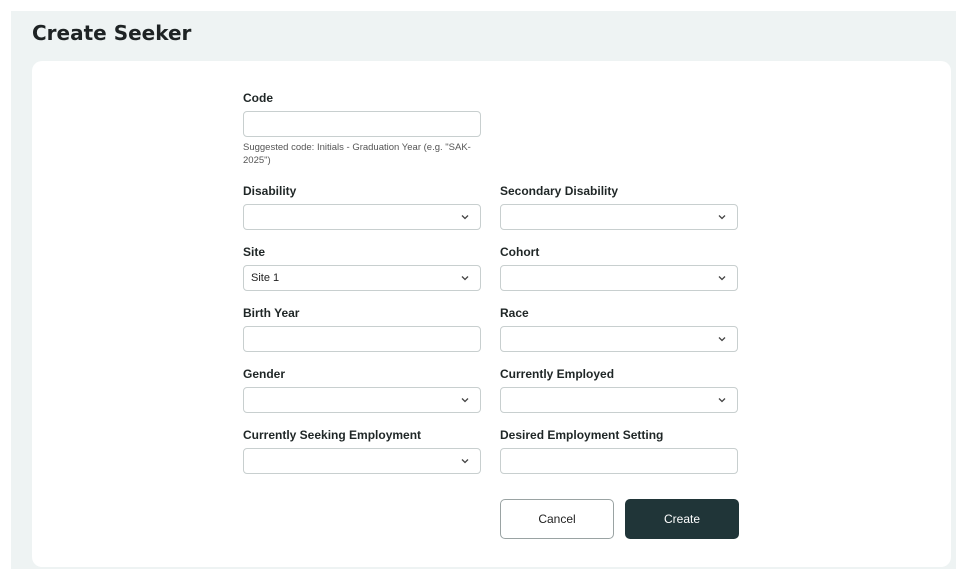 Image resolution: width=956 pixels, height=569 pixels. What do you see at coordinates (270, 191) in the screenshot?
I see `disability-label: Disability` at bounding box center [270, 191].